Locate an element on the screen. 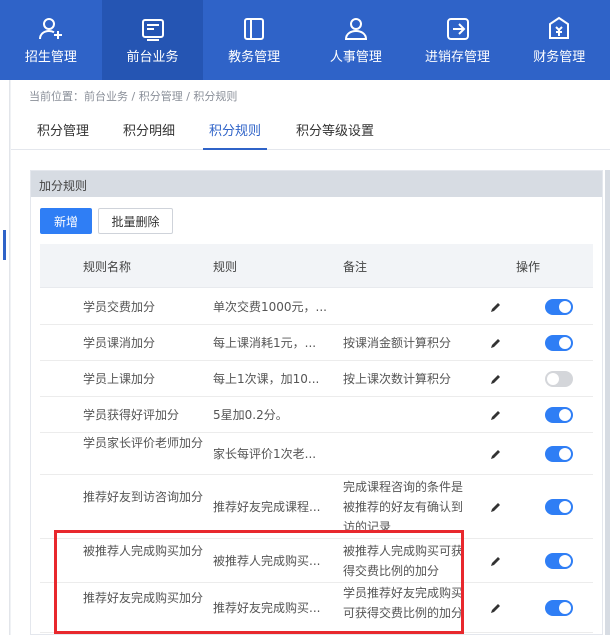 The width and height of the screenshot is (610, 635). header-rule: 规则 is located at coordinates (225, 267).